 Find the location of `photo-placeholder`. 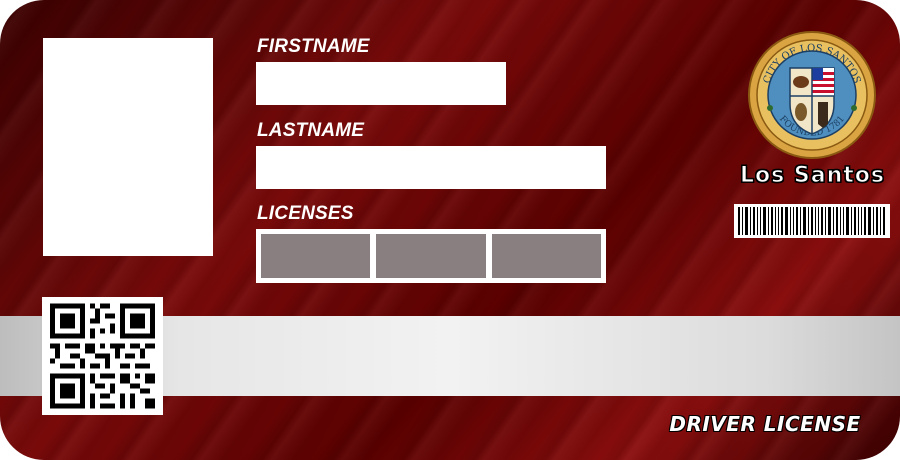

photo-placeholder is located at coordinates (128, 147).